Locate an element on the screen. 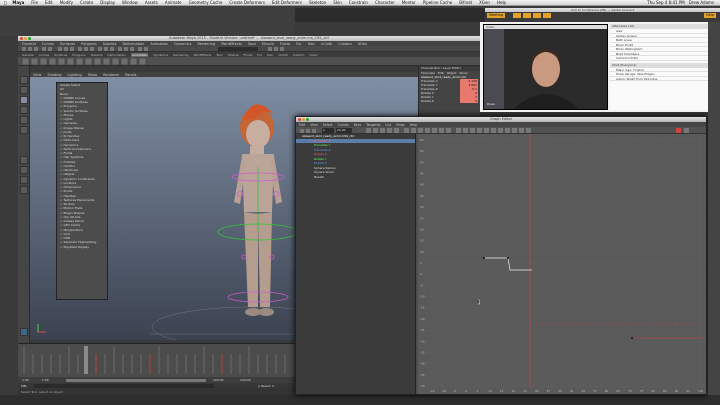 This screenshot has width=720, height=405. shelf-tab-surfaces: Surfaces is located at coordinates (60, 55).